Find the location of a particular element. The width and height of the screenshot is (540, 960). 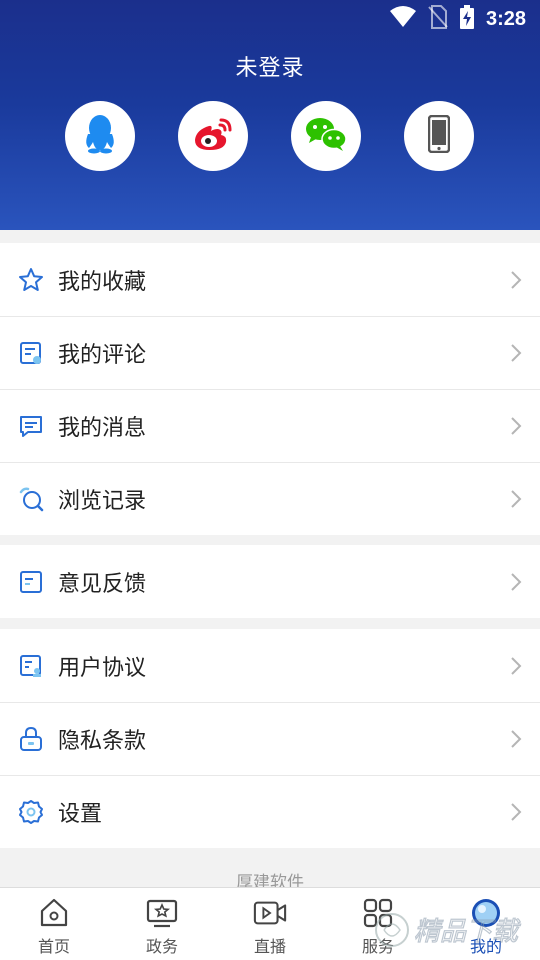

status-bar: 3:28 is located at coordinates (270, 18).